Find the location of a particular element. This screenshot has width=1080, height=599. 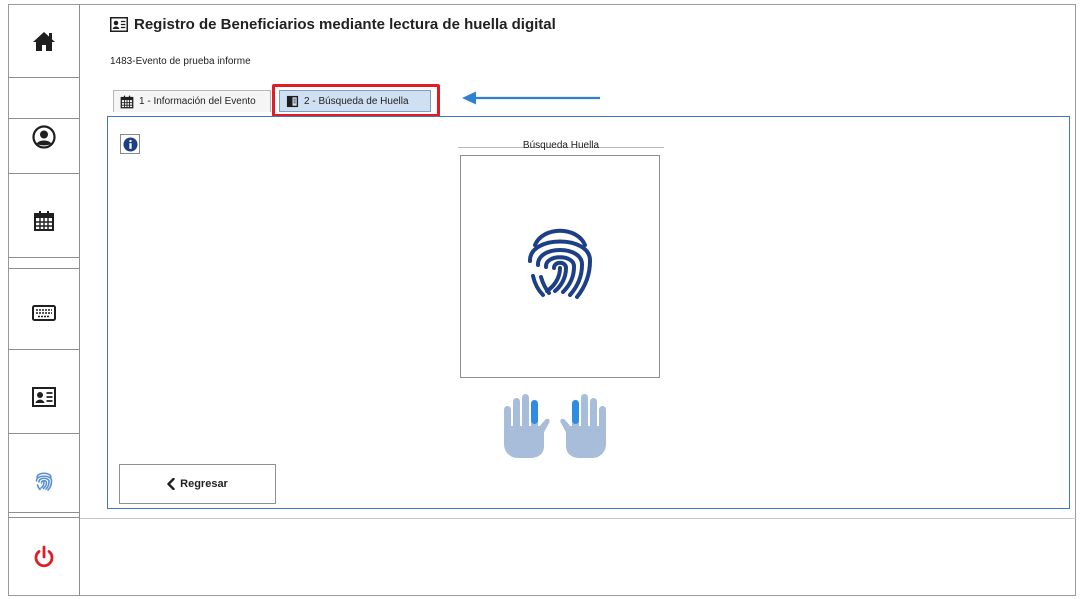

info-icon is located at coordinates (130, 144).